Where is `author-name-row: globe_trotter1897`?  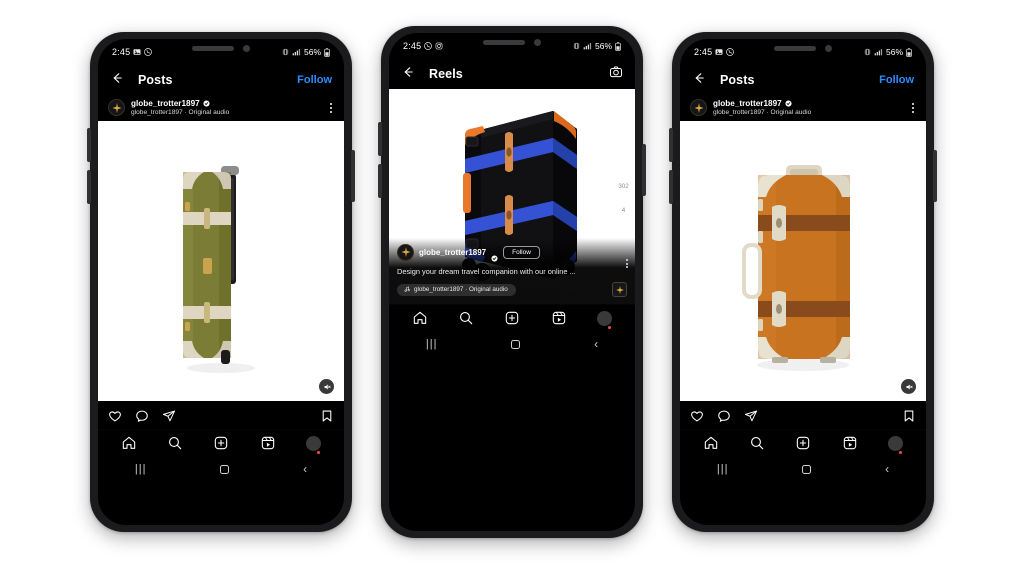
author-name-row: globe_trotter1897 is located at coordinates (180, 104).